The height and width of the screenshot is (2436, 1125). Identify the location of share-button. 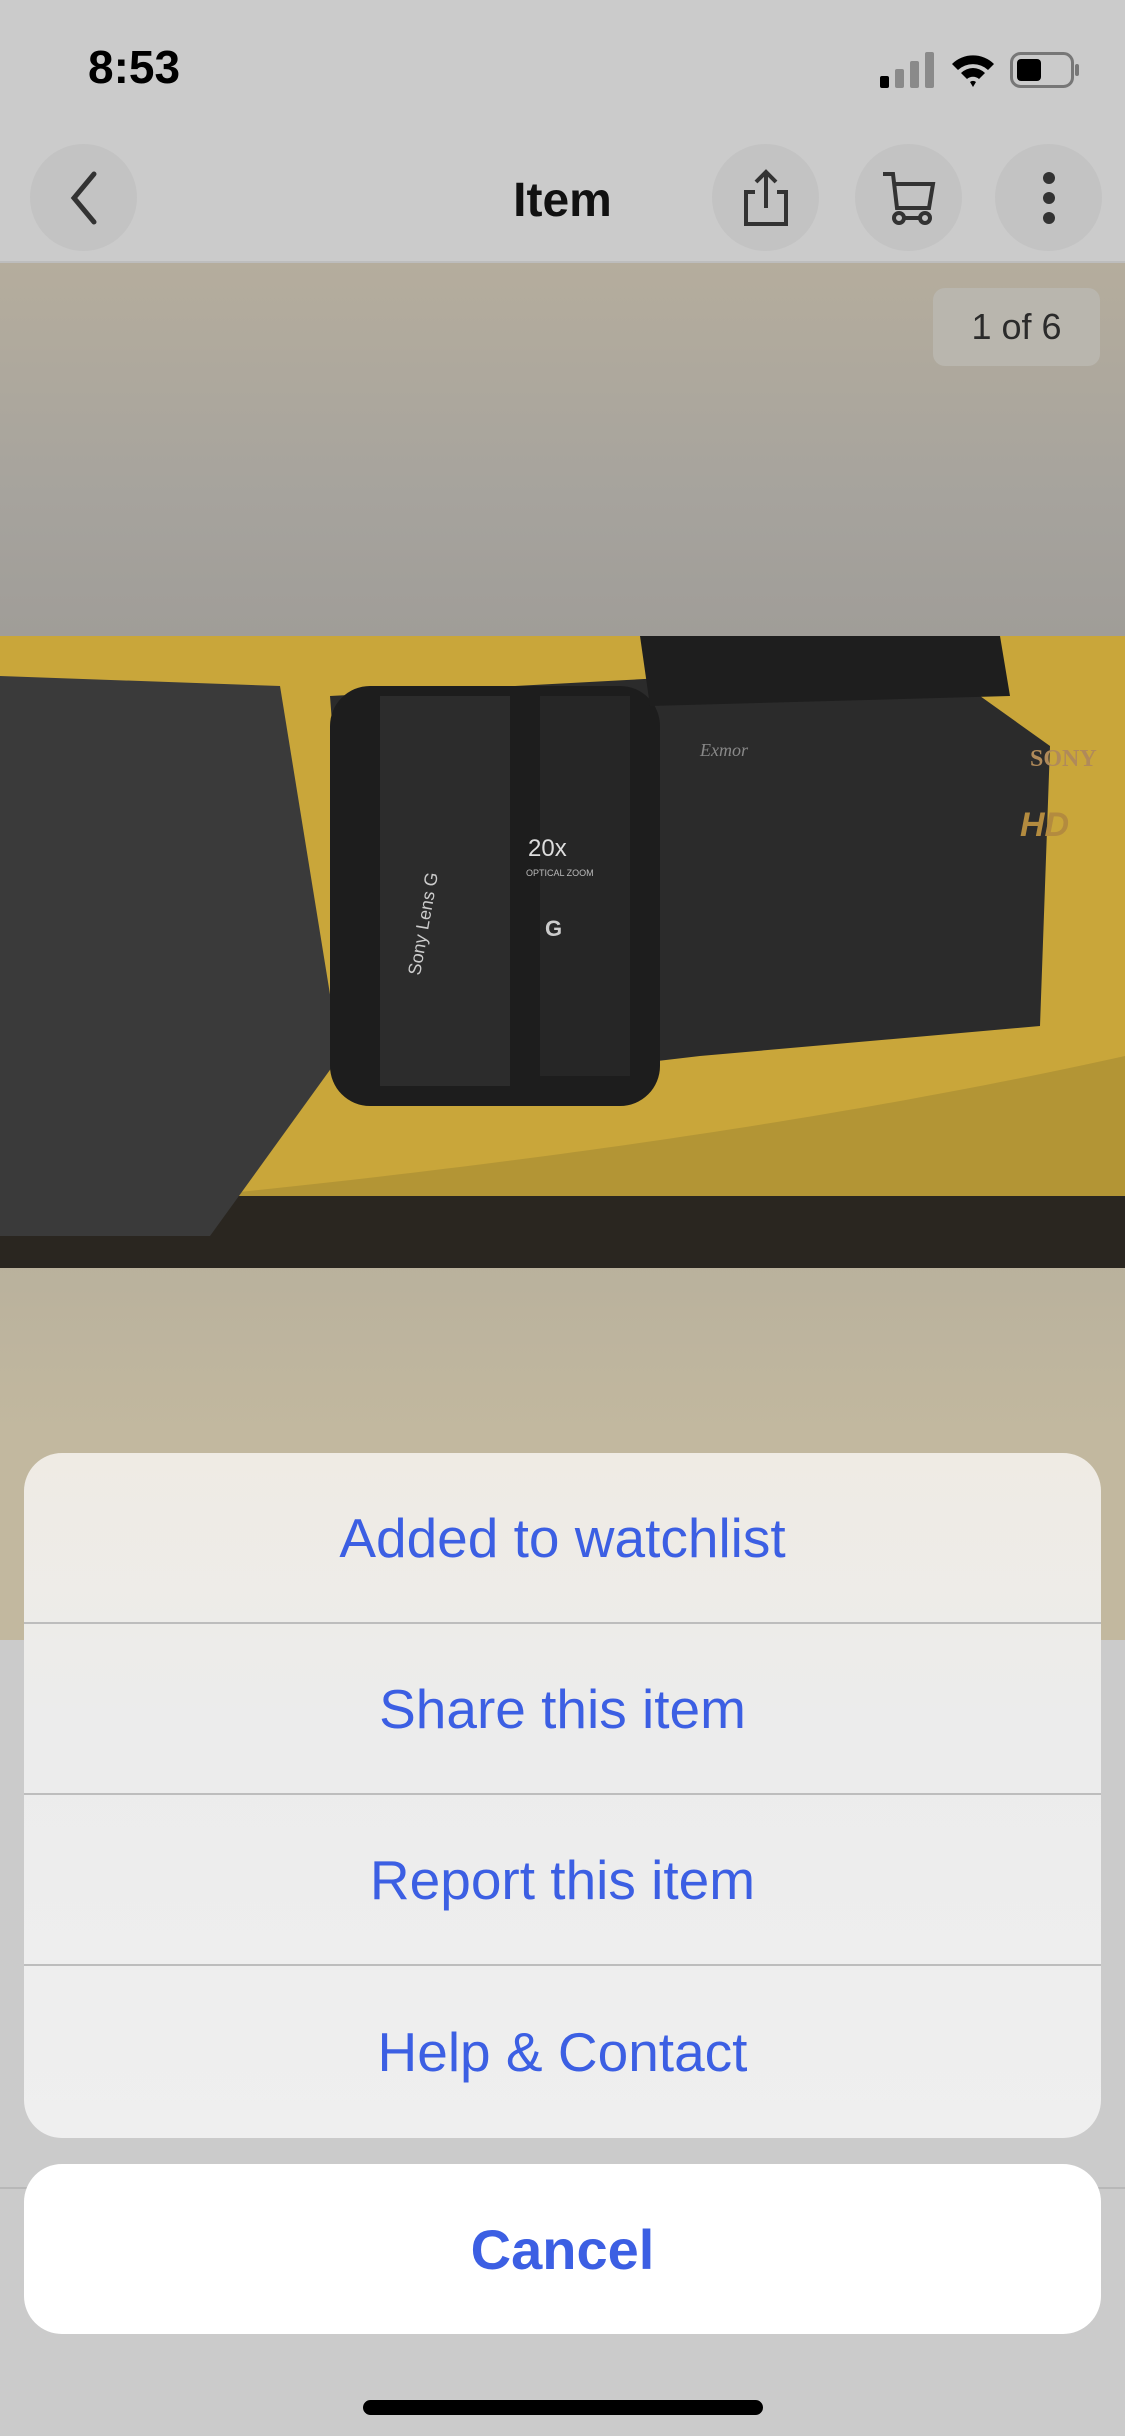
(765, 197).